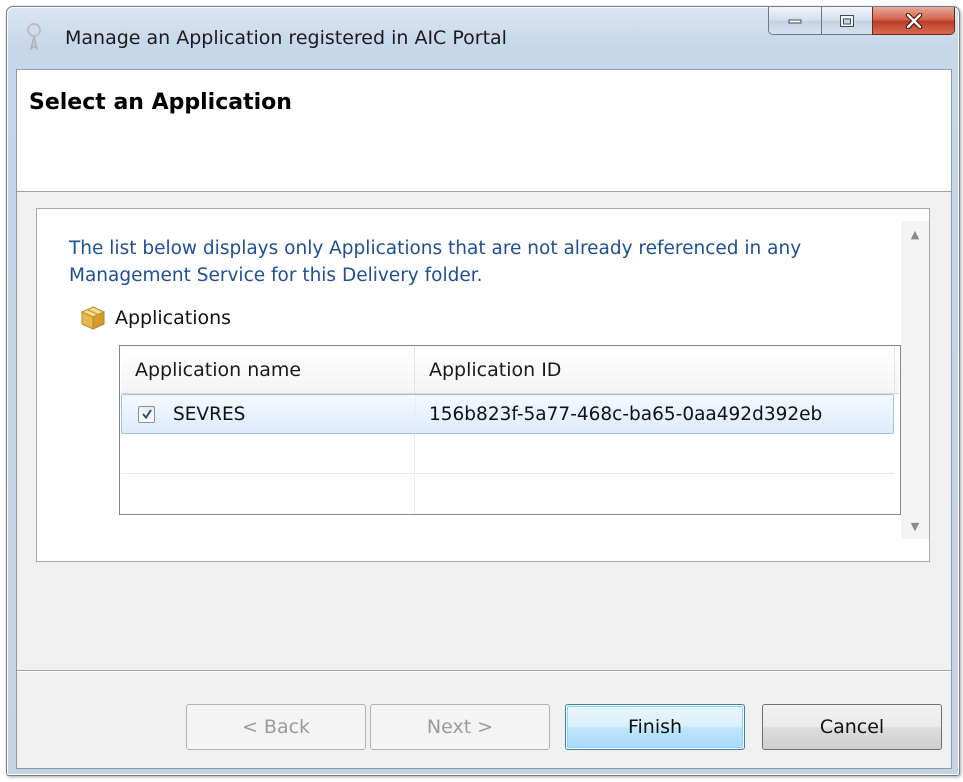  I want to click on minimize-icon, so click(795, 21).